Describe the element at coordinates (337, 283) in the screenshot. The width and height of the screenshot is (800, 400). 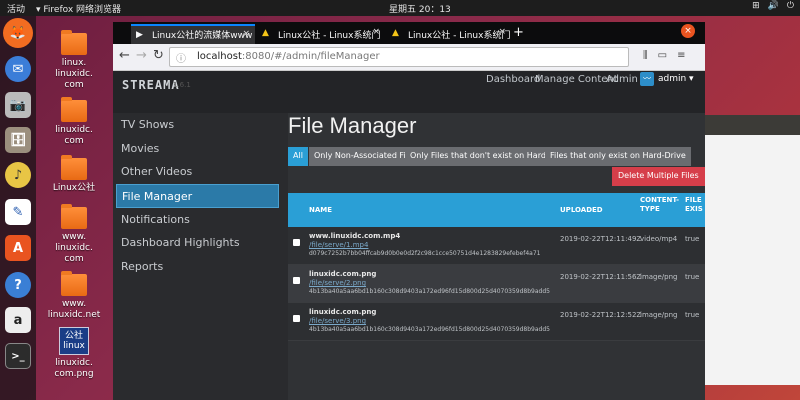
I see `file-link: /file/serve/2.png` at that location.